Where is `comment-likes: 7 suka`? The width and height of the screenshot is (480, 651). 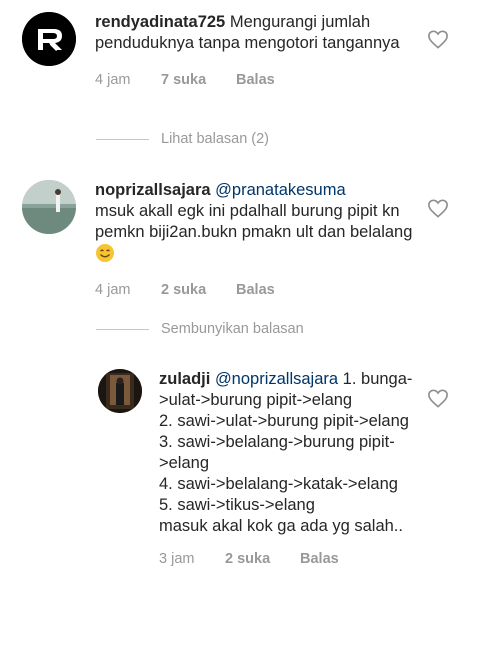 comment-likes: 7 suka is located at coordinates (198, 80).